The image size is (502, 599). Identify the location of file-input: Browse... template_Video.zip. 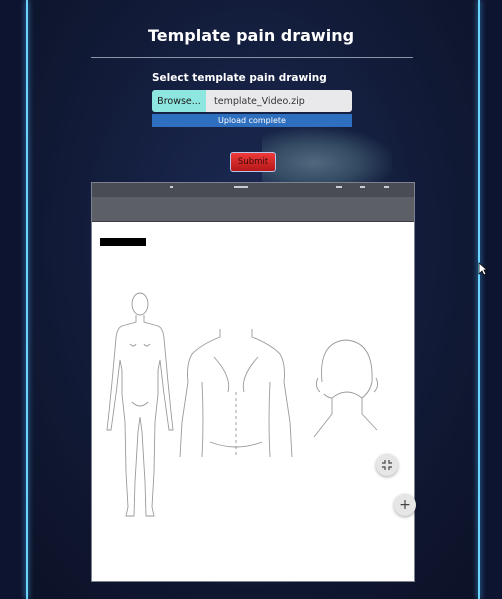
(252, 101).